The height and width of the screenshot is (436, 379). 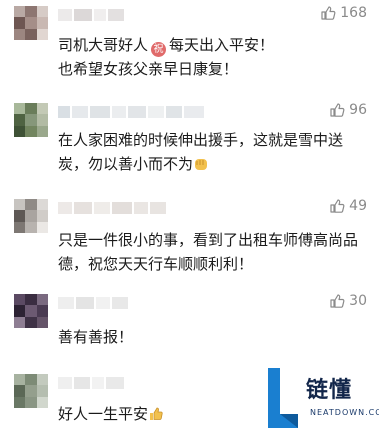 What do you see at coordinates (159, 49) in the screenshot?
I see `wish-emoji-icon: 祝` at bounding box center [159, 49].